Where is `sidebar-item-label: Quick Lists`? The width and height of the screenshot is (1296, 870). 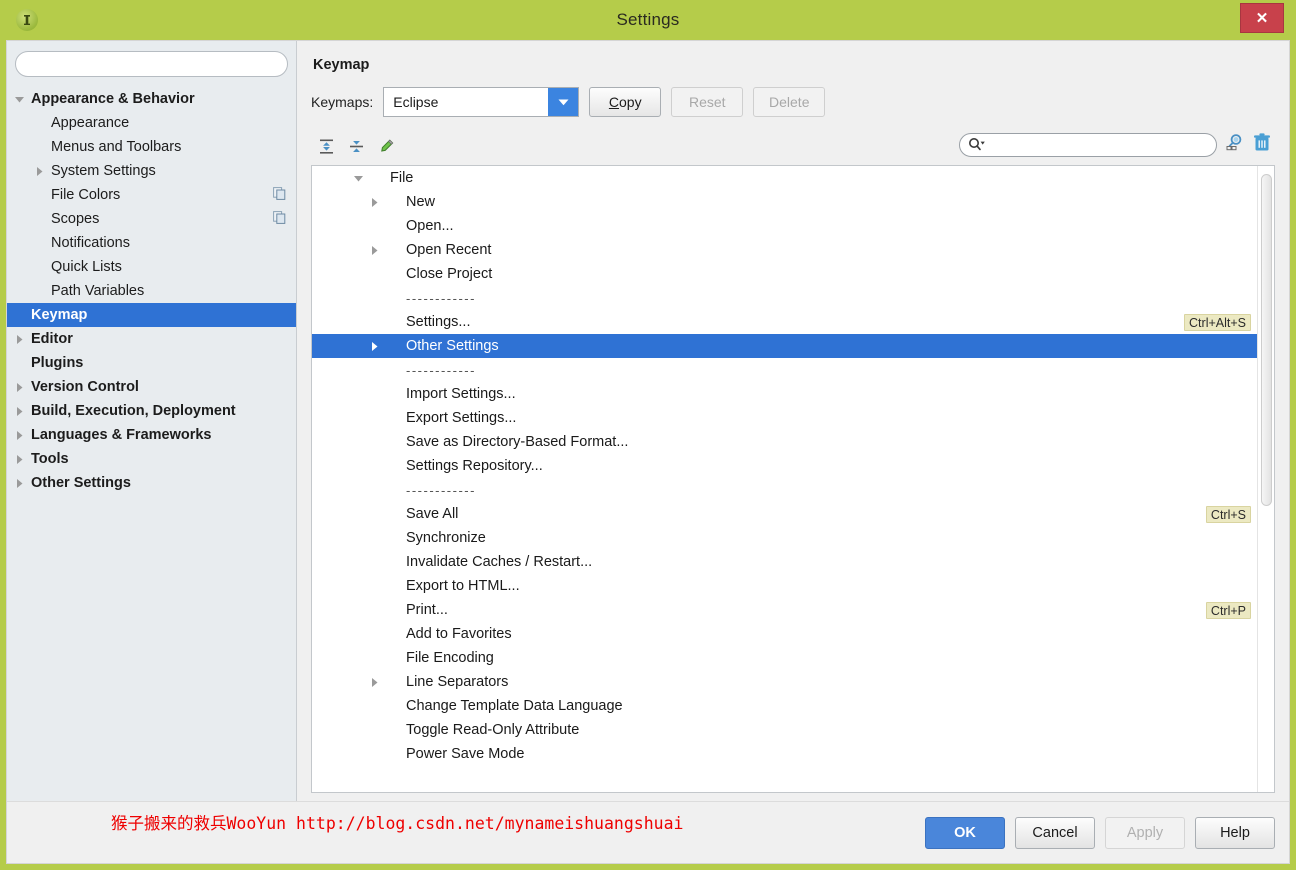 sidebar-item-label: Quick Lists is located at coordinates (86, 267).